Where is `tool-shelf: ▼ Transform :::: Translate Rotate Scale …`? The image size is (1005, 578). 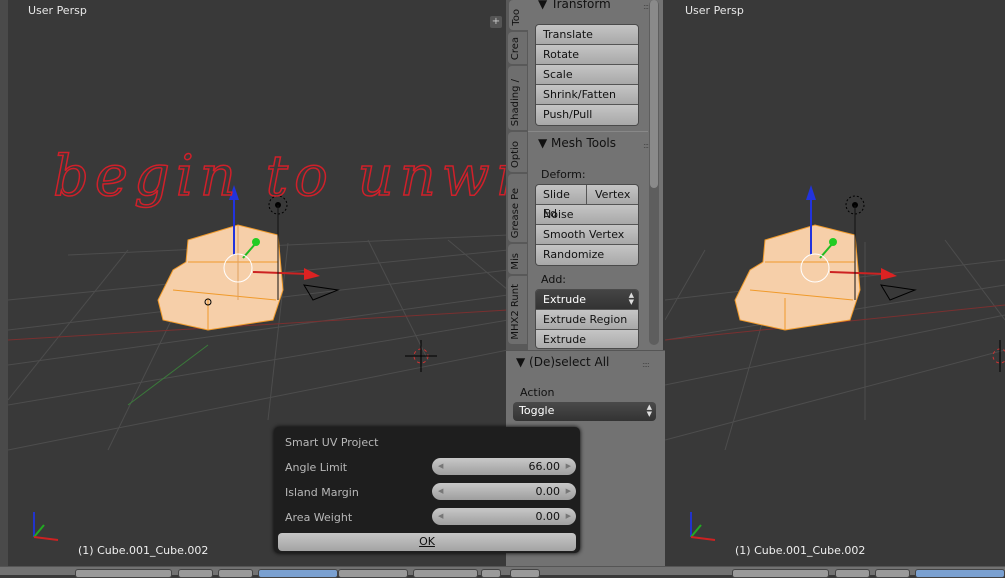 tool-shelf: ▼ Transform :::: Translate Rotate Scale … is located at coordinates (595, 175).